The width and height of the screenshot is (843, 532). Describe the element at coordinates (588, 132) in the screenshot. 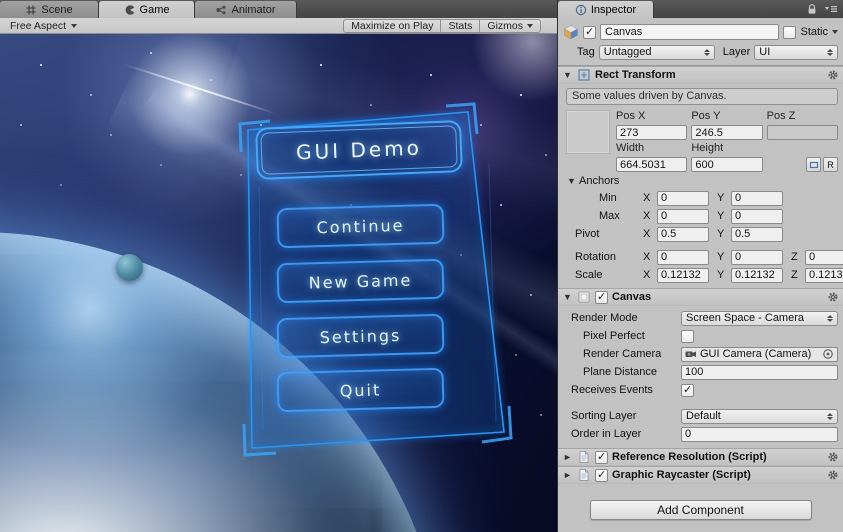

I see `anchor-preset-preview` at that location.